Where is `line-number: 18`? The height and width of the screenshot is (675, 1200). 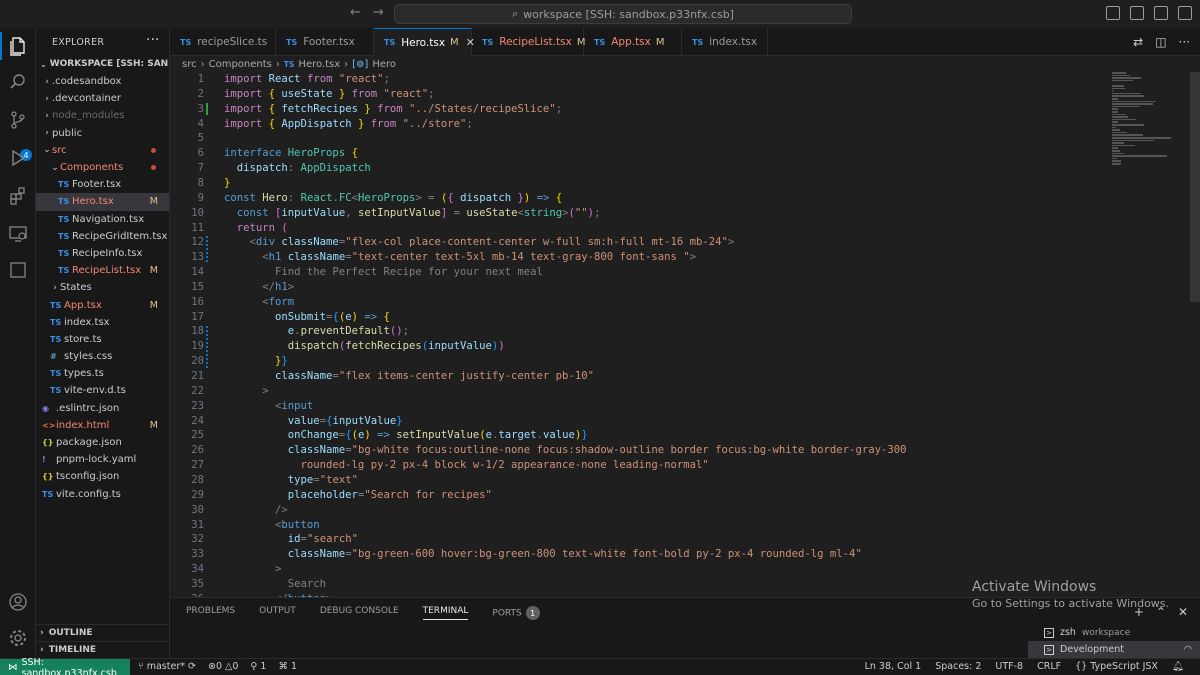 line-number: 18 is located at coordinates (197, 331).